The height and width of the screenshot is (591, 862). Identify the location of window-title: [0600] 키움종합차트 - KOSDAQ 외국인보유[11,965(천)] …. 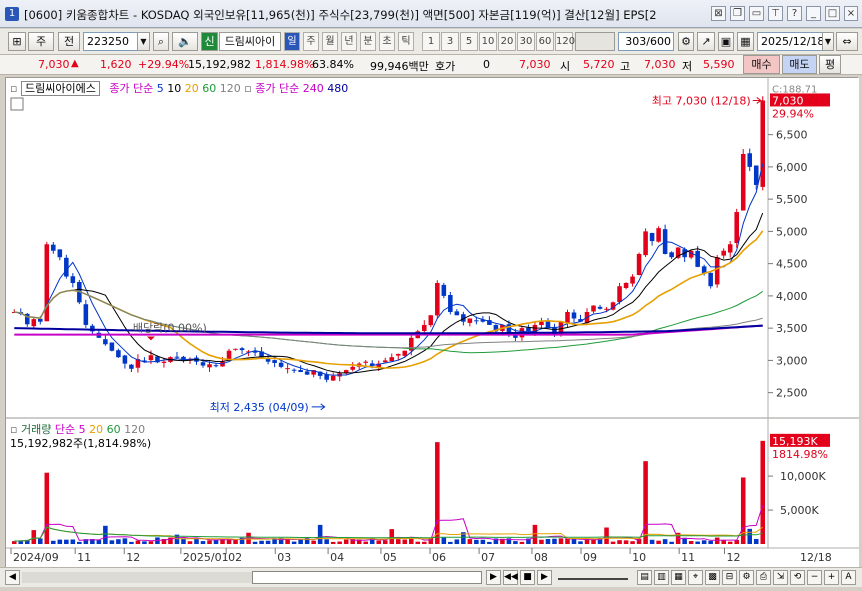
(340, 15).